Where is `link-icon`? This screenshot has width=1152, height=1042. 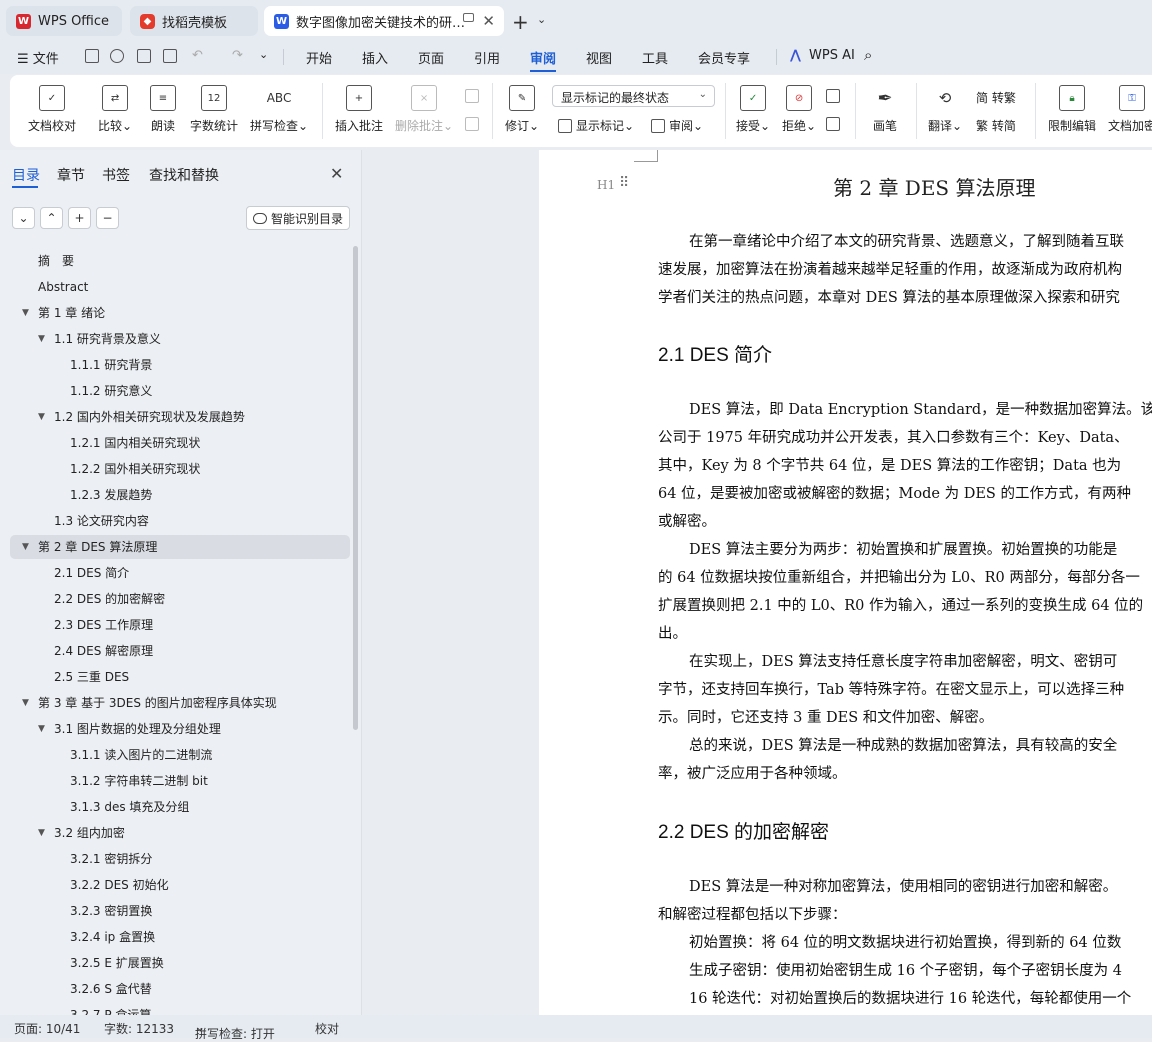 link-icon is located at coordinates (117, 56).